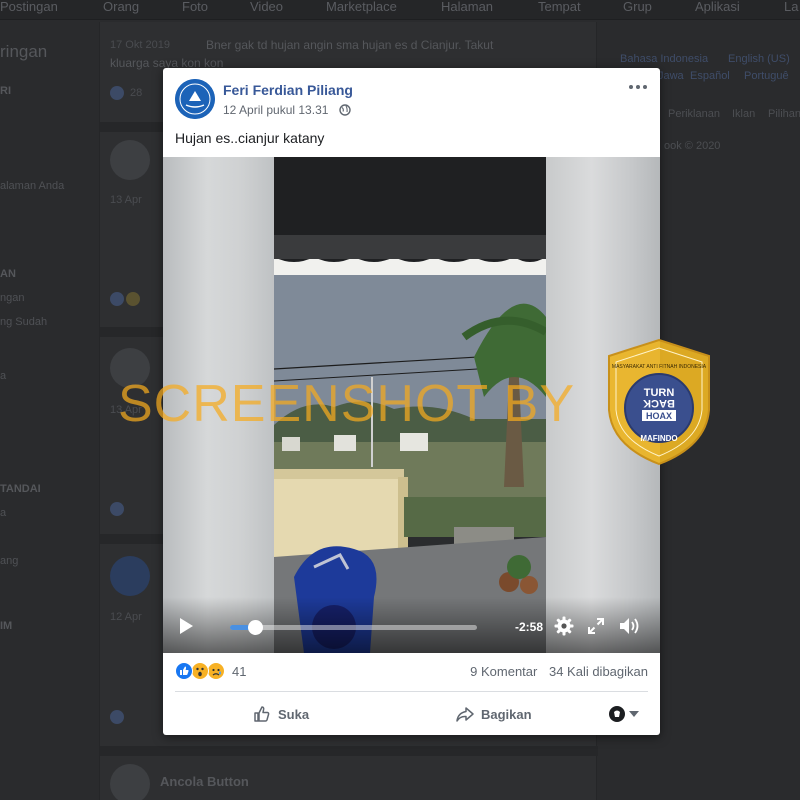  Describe the element at coordinates (239, 671) in the screenshot. I see `reaction-count: 41` at that location.